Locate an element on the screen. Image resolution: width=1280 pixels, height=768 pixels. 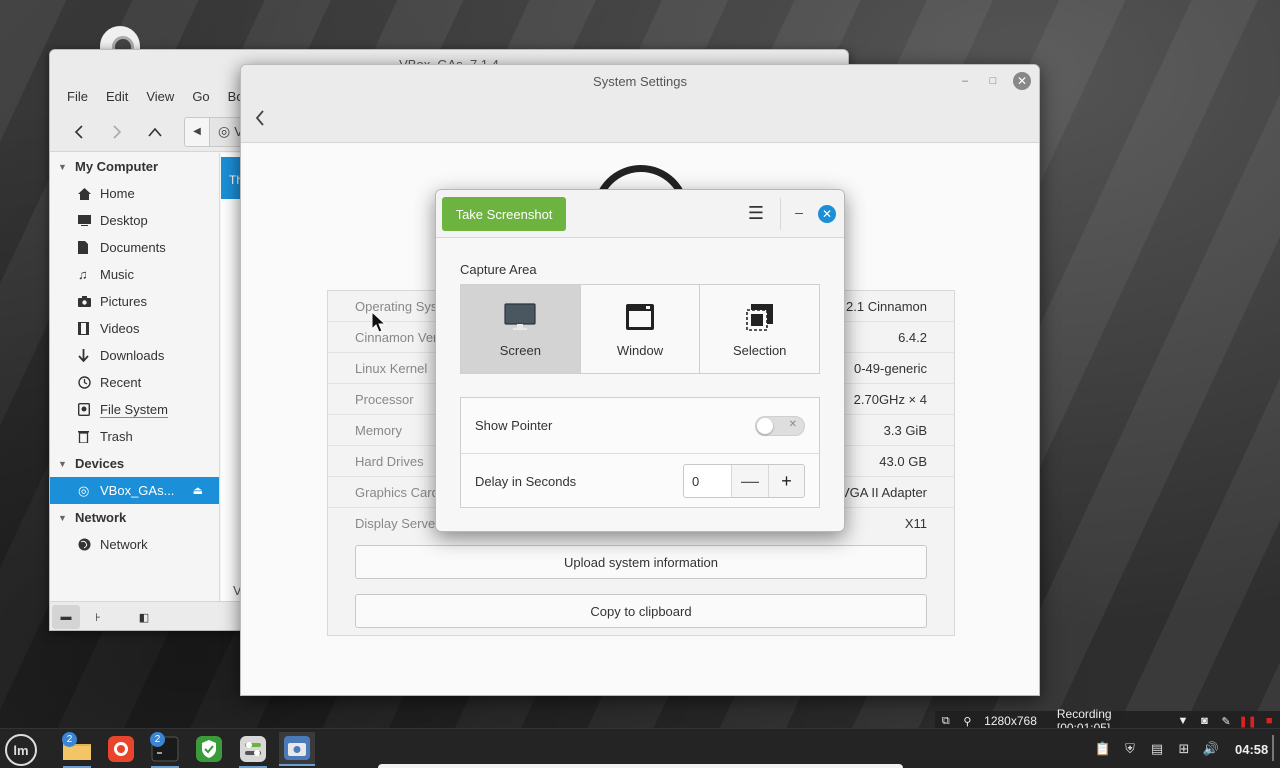
sidebar-header-devices: ▼ Devices is located at coordinates (134, 463).